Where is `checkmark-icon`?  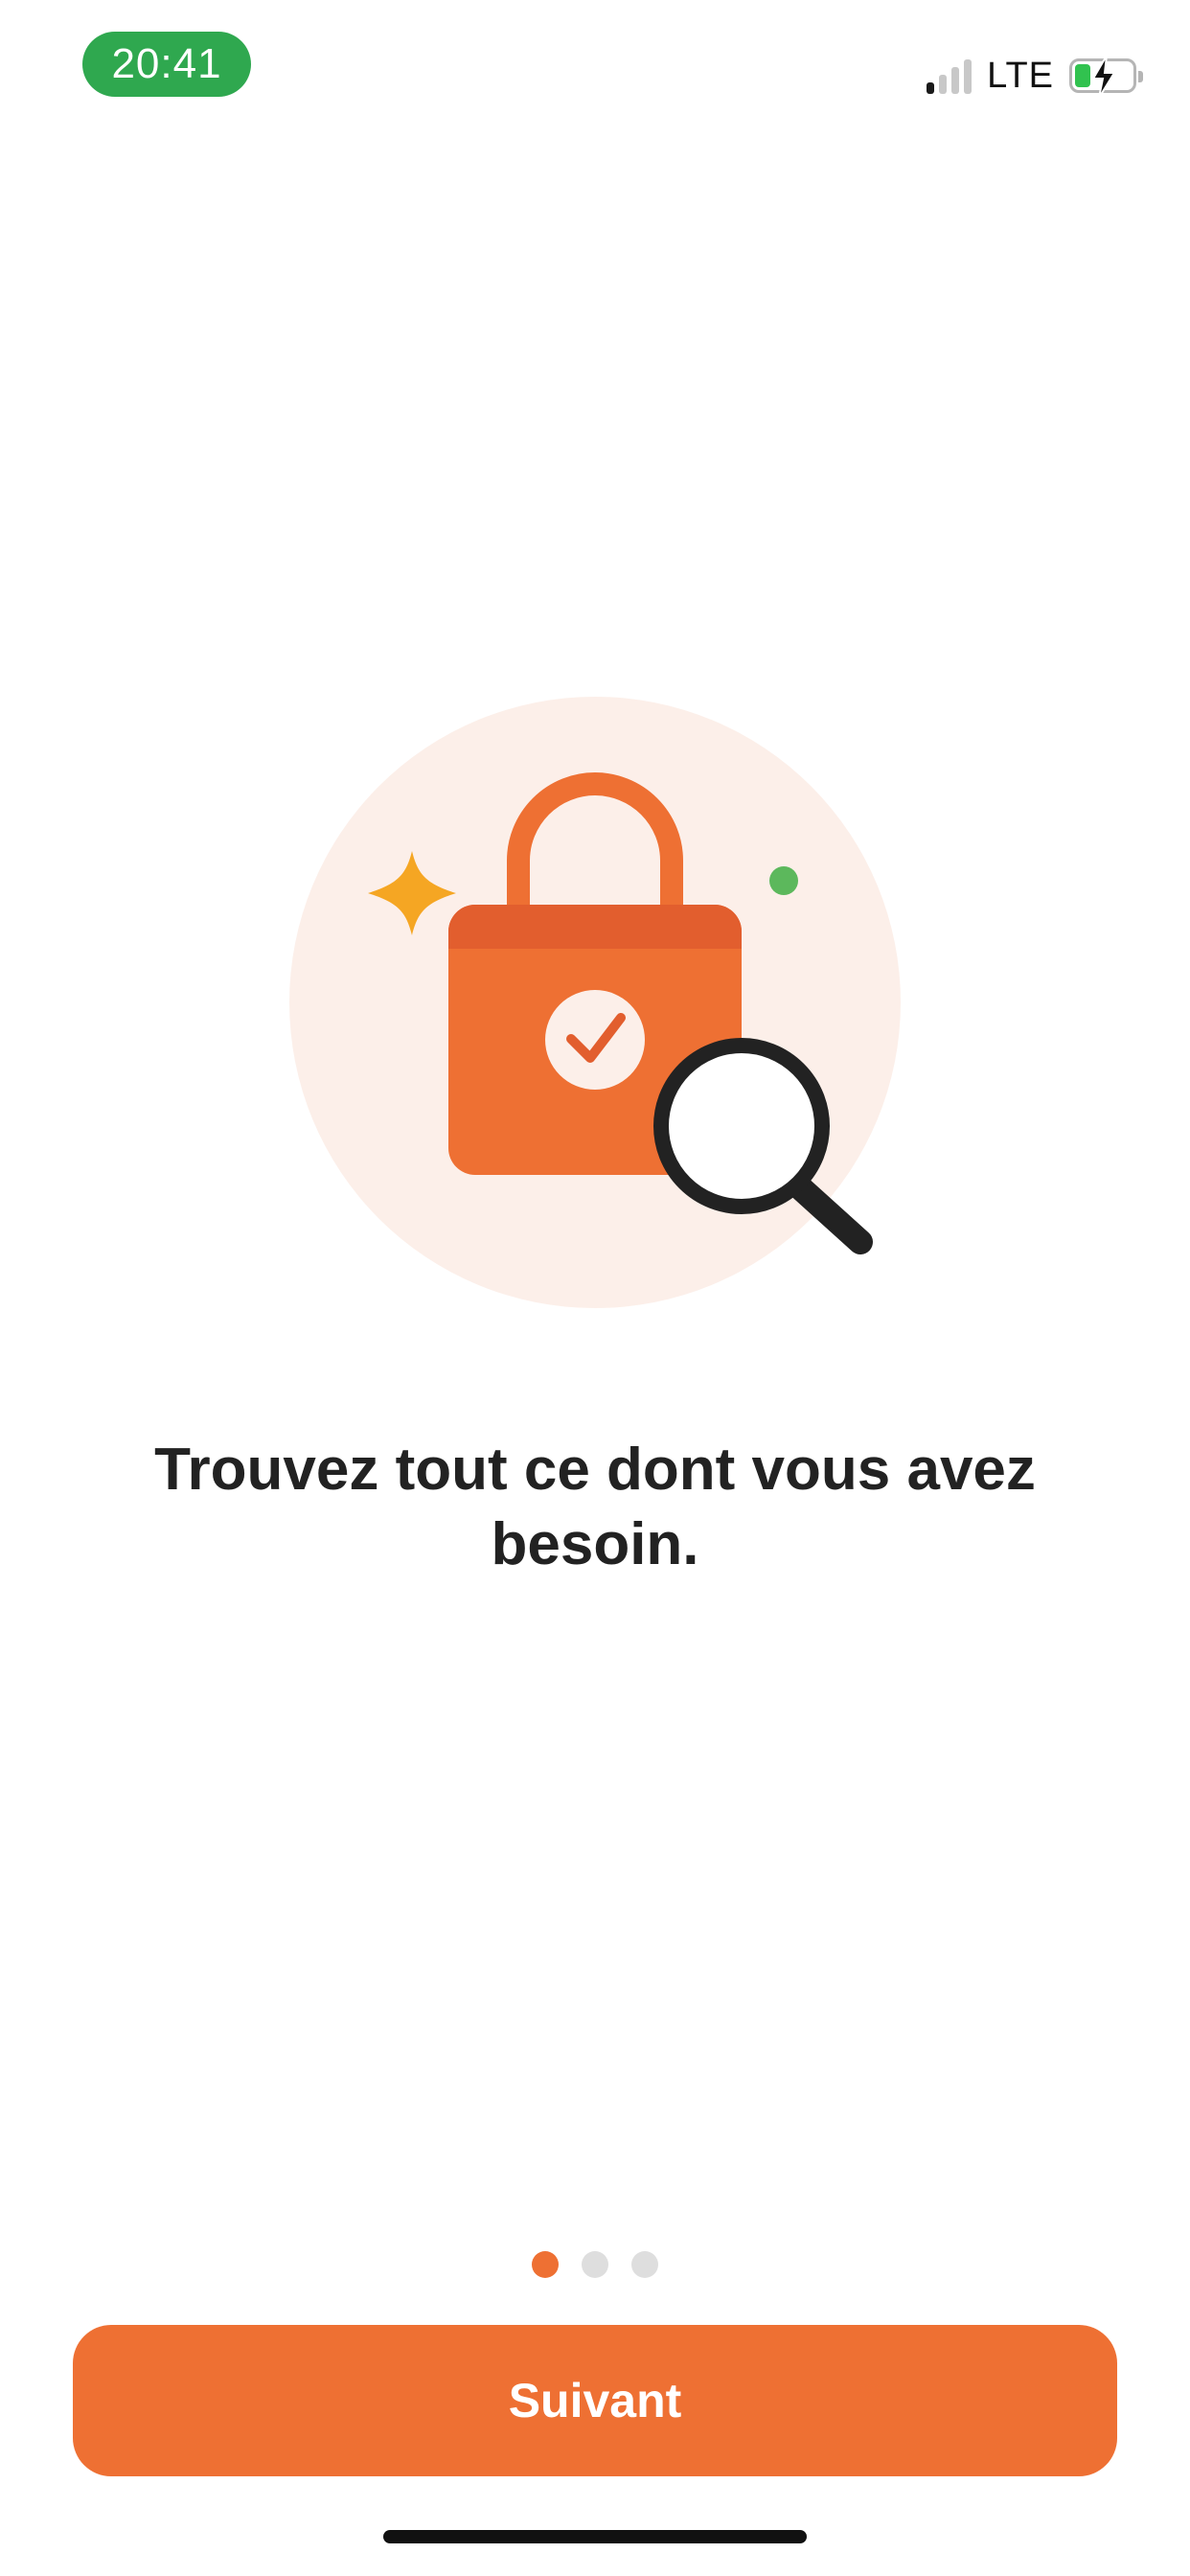 checkmark-icon is located at coordinates (595, 1040).